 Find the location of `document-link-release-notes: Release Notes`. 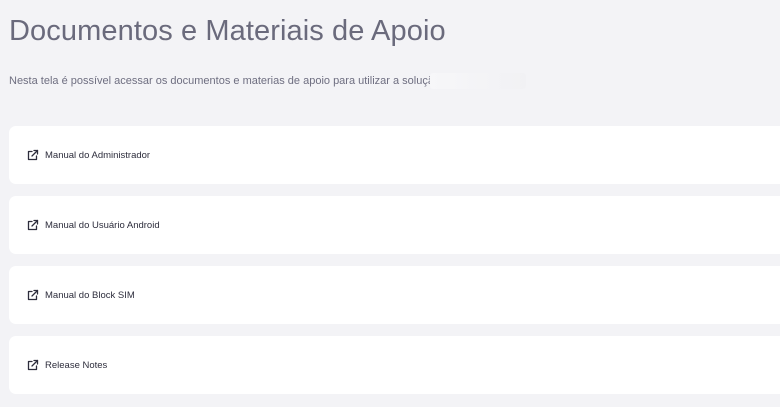

document-link-release-notes: Release Notes is located at coordinates (394, 365).